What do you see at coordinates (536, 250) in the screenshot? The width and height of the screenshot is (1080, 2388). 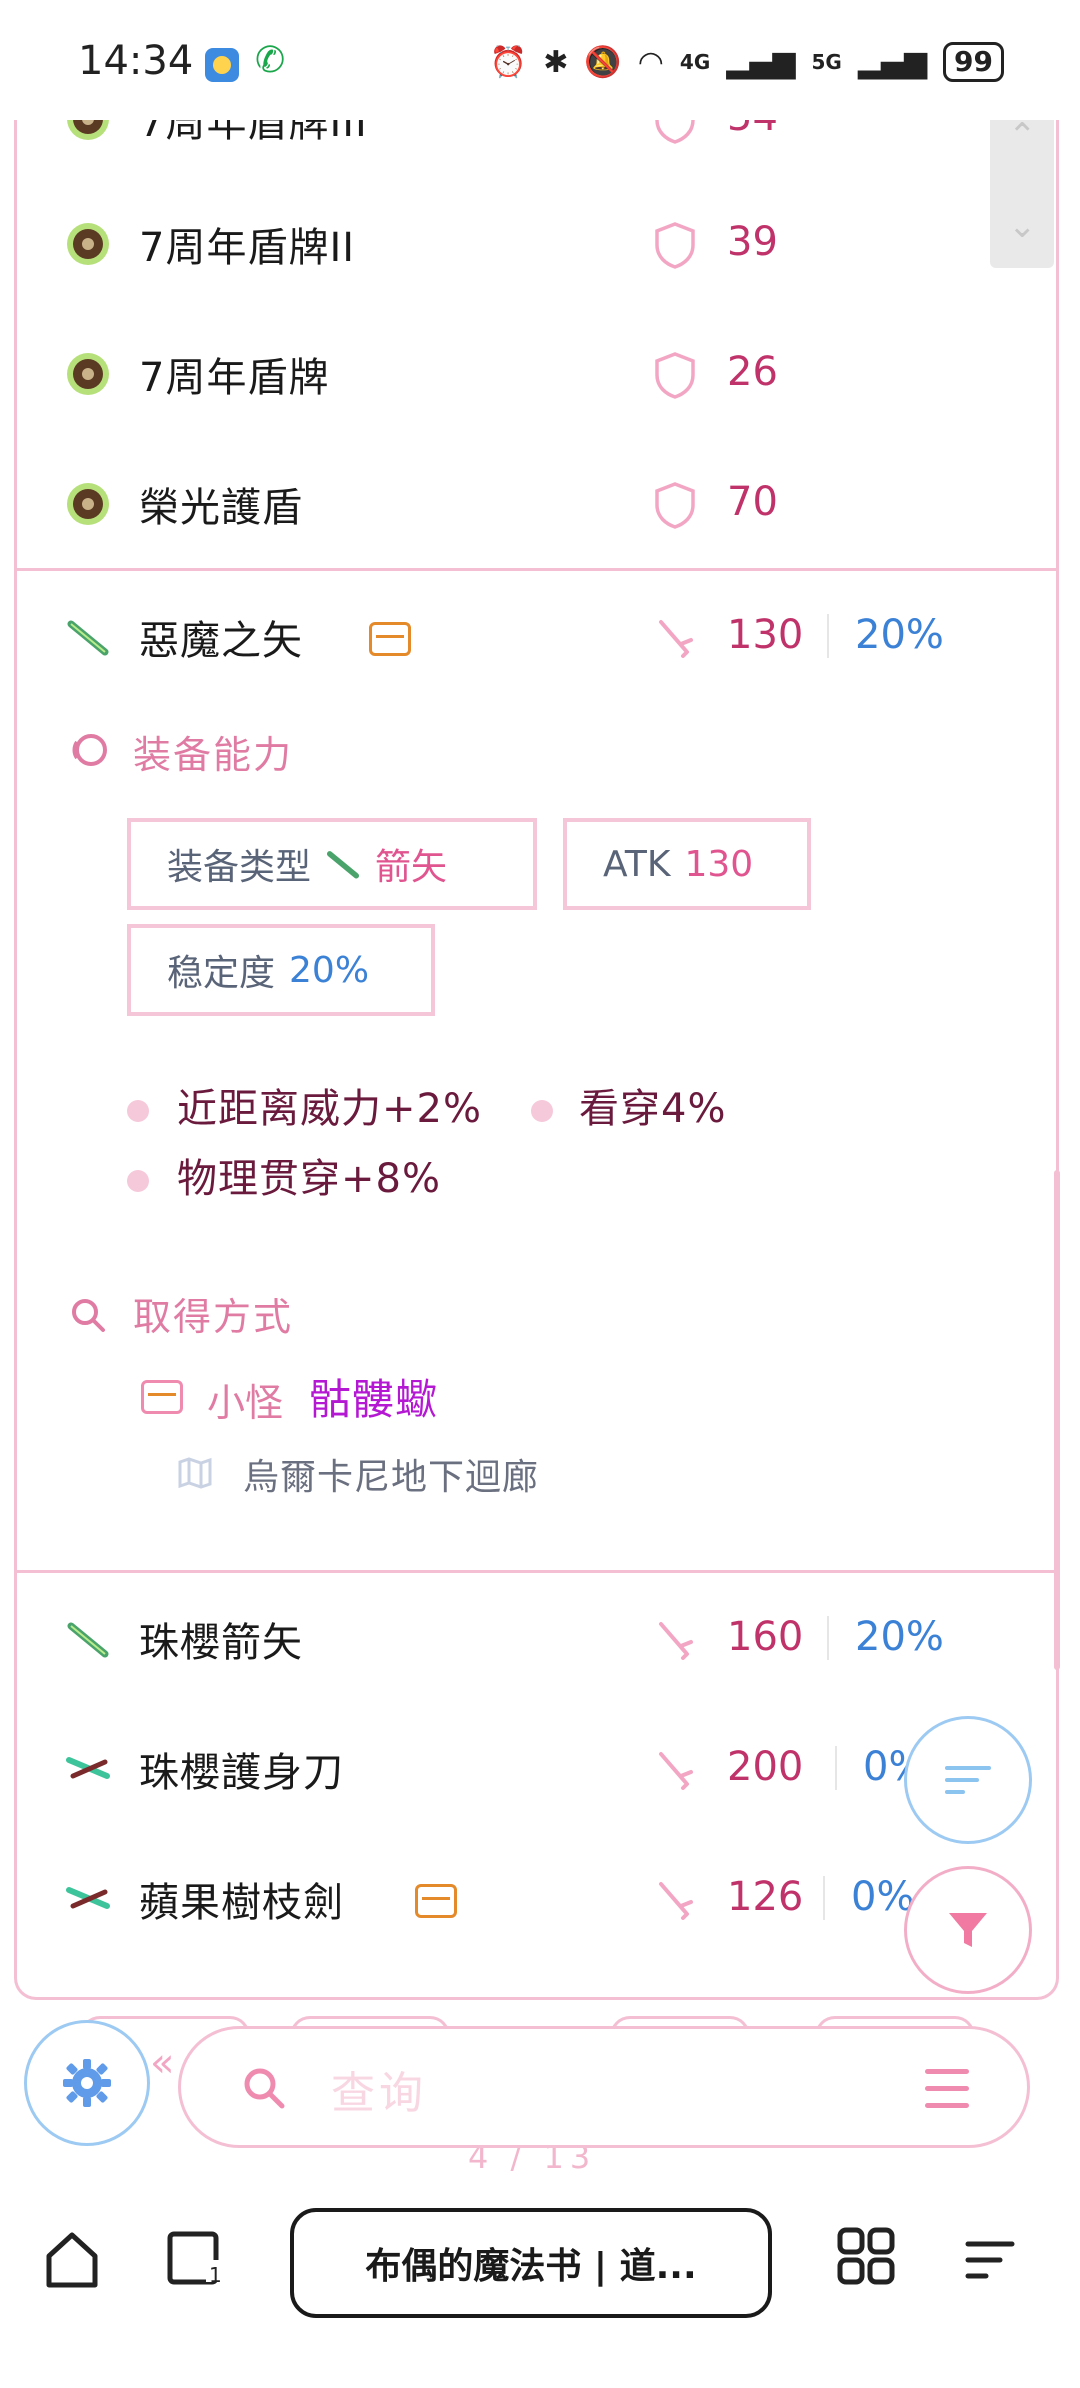 I see `list-item: 7周年盾牌II 39` at bounding box center [536, 250].